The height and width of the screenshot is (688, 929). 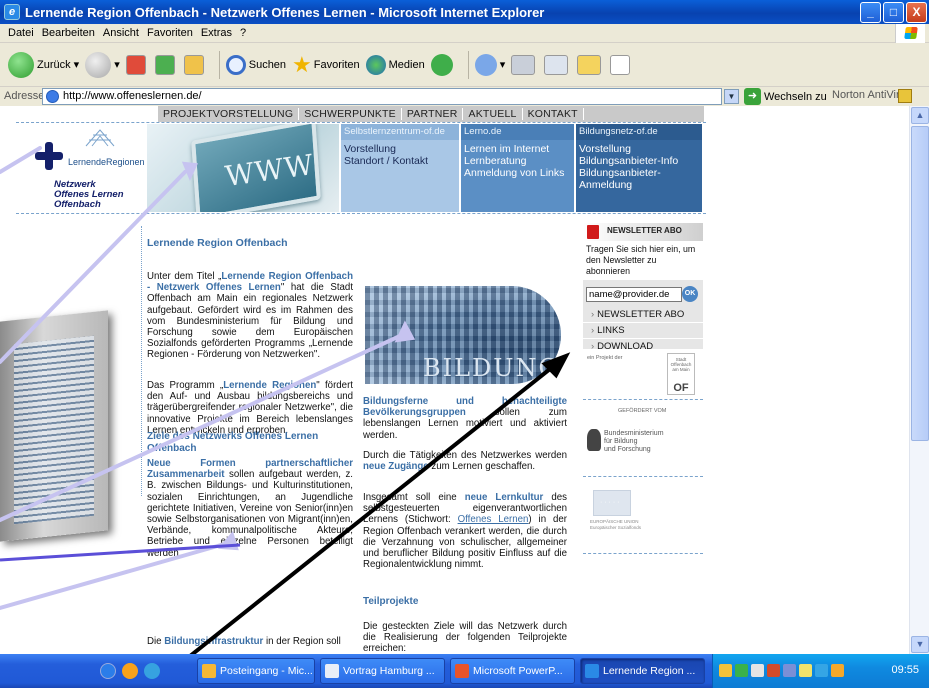 What do you see at coordinates (216, 33) in the screenshot?
I see `menu-extras: Extras` at bounding box center [216, 33].